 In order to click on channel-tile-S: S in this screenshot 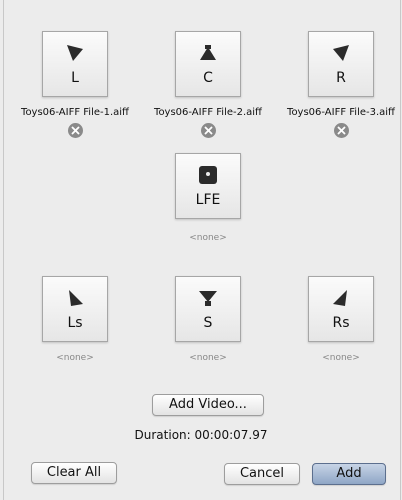, I will do `click(208, 309)`.